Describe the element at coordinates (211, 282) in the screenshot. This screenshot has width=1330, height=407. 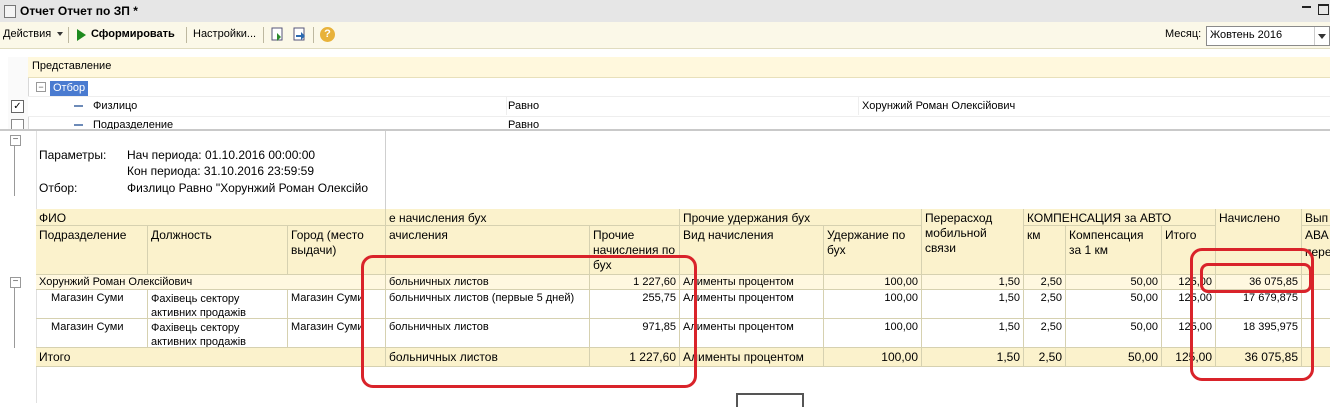
I see `table-row-fio: Хорунжий Роман Олексійович` at that location.